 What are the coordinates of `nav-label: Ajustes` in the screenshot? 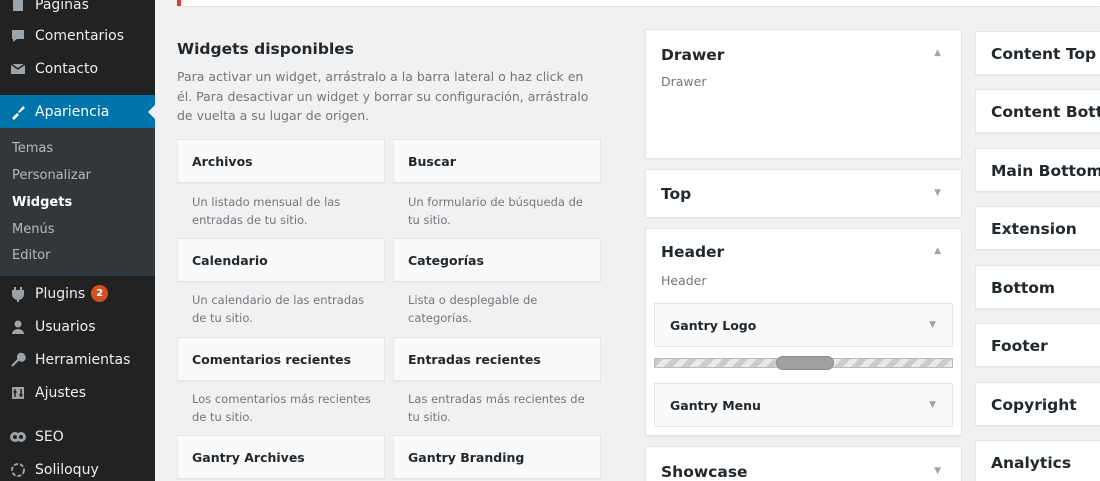 It's located at (61, 392).